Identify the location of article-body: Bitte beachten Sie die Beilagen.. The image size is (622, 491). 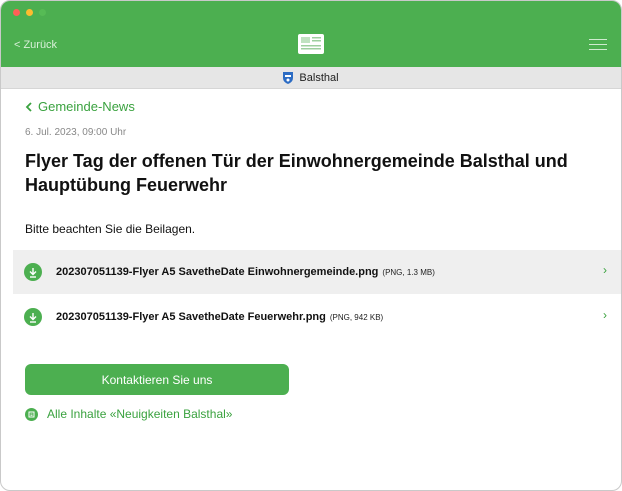
(110, 229).